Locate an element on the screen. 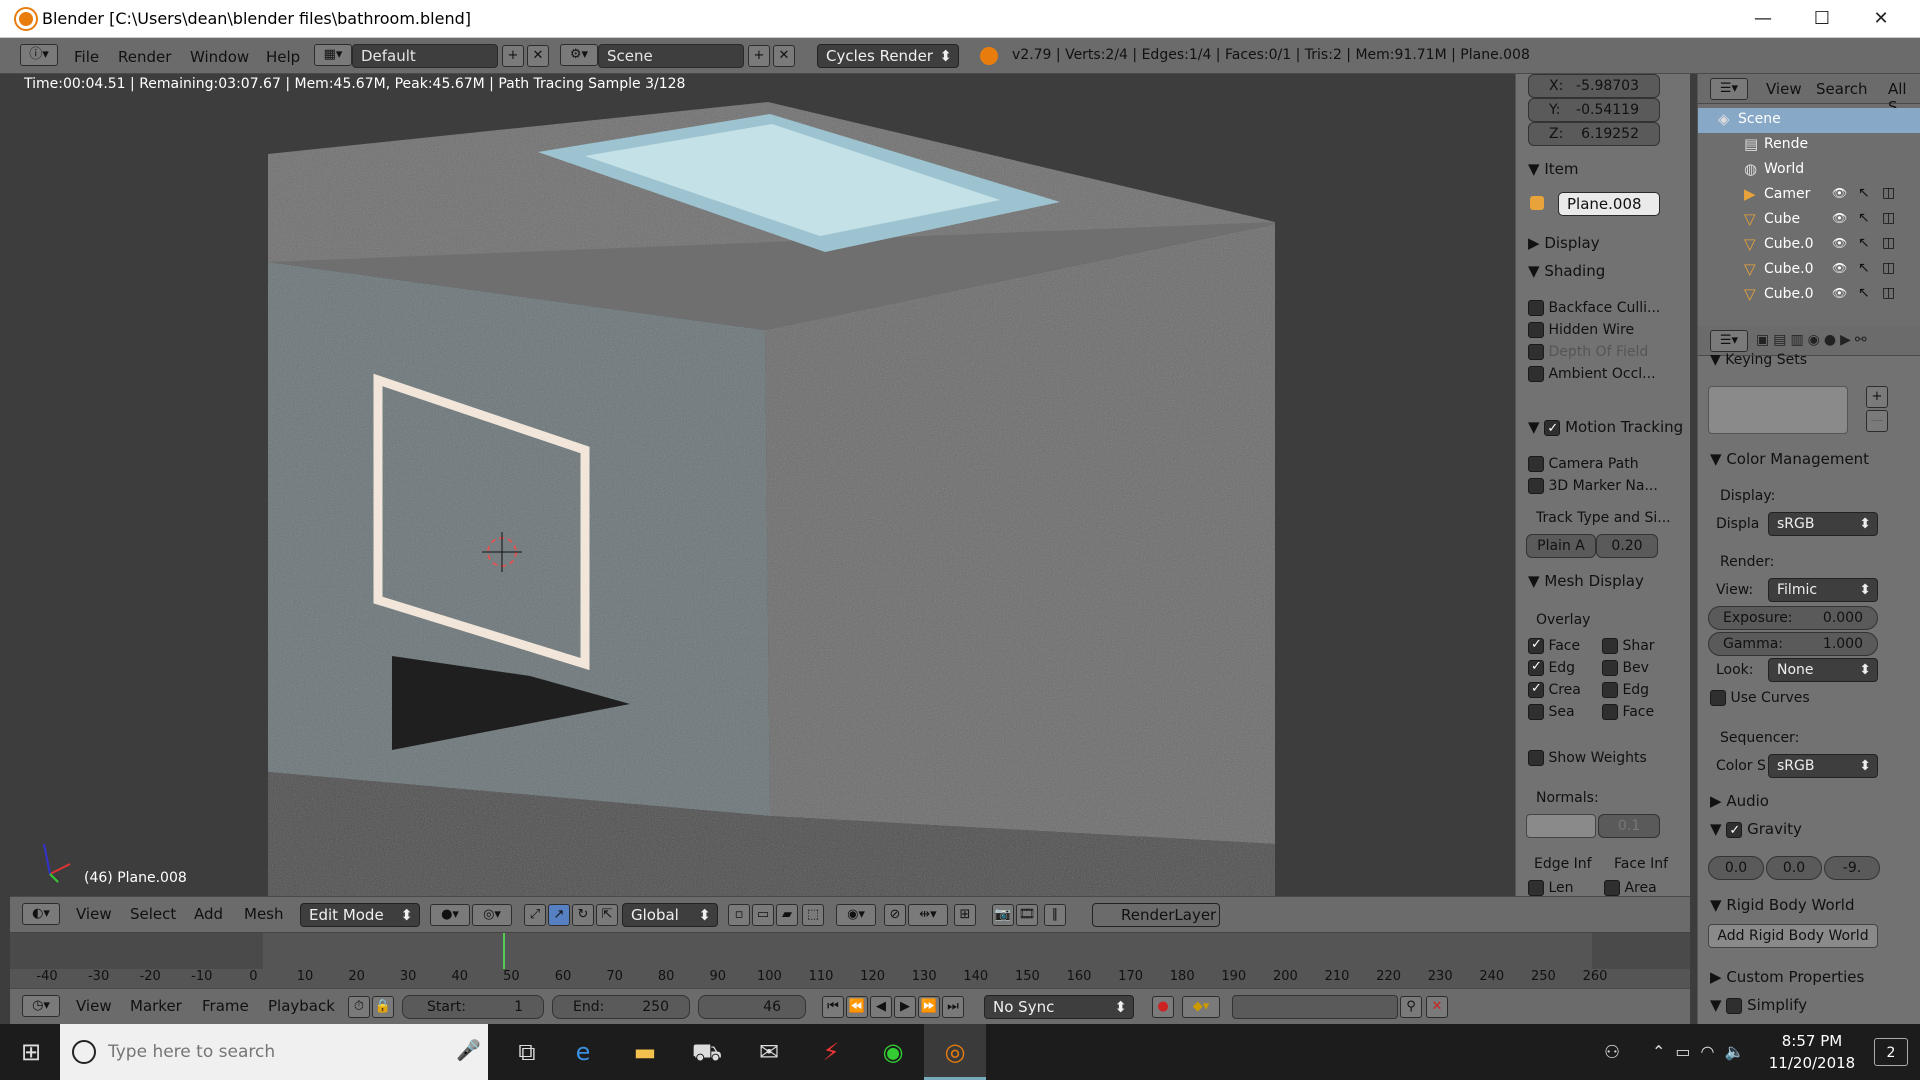 This screenshot has height=1080, width=1920. shading-option: Depth Of Field is located at coordinates (1588, 352).